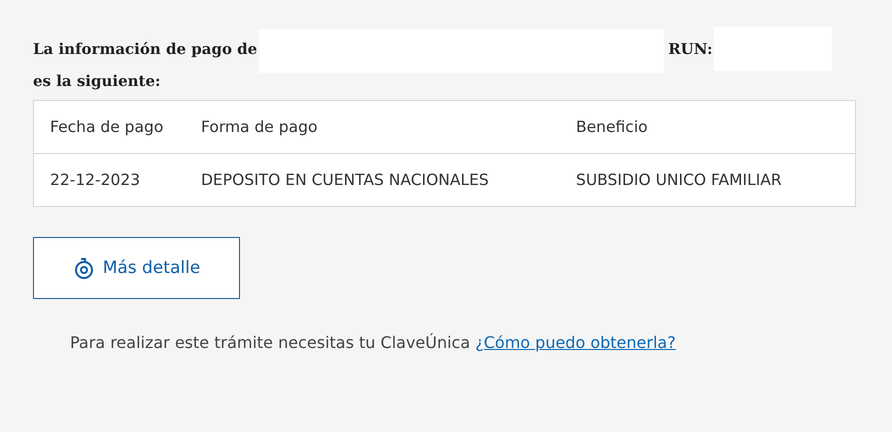 The image size is (892, 432). I want to click on footer-text: Para realizar este trámite necesitas tu ClaveÚnica, so click(270, 342).